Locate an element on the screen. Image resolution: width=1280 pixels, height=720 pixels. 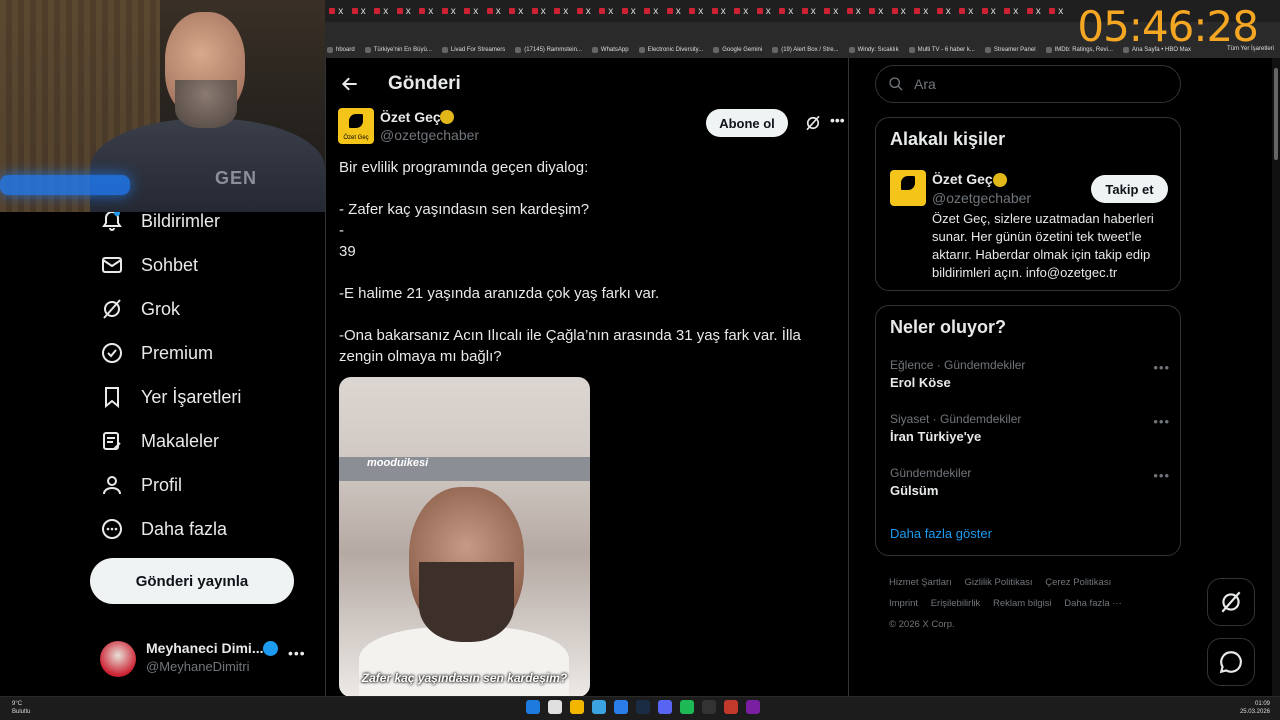
footer-link: Reklam bilgisi is located at coordinates (1022, 603).